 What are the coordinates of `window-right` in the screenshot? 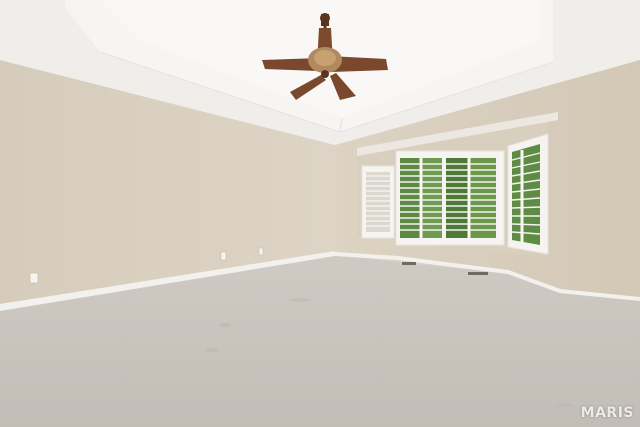 It's located at (528, 194).